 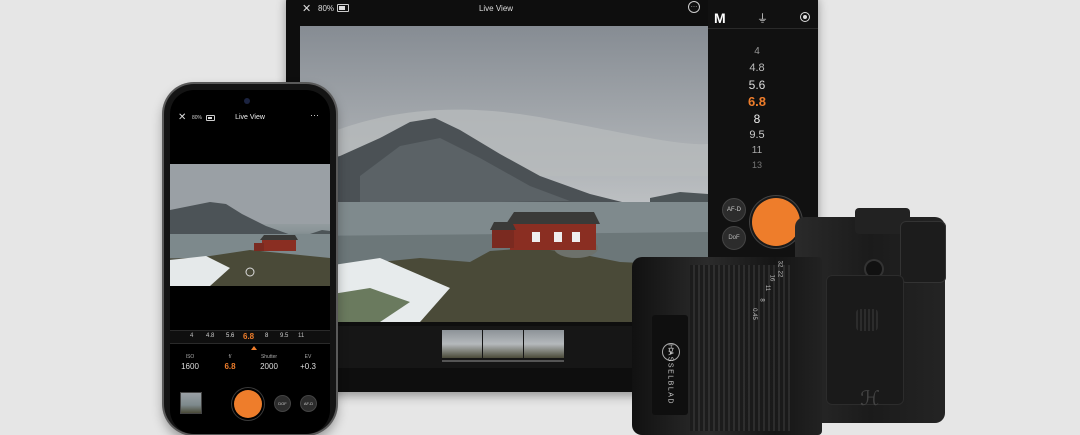 I want to click on filmstrip-scroll-track, so click(x=503, y=361).